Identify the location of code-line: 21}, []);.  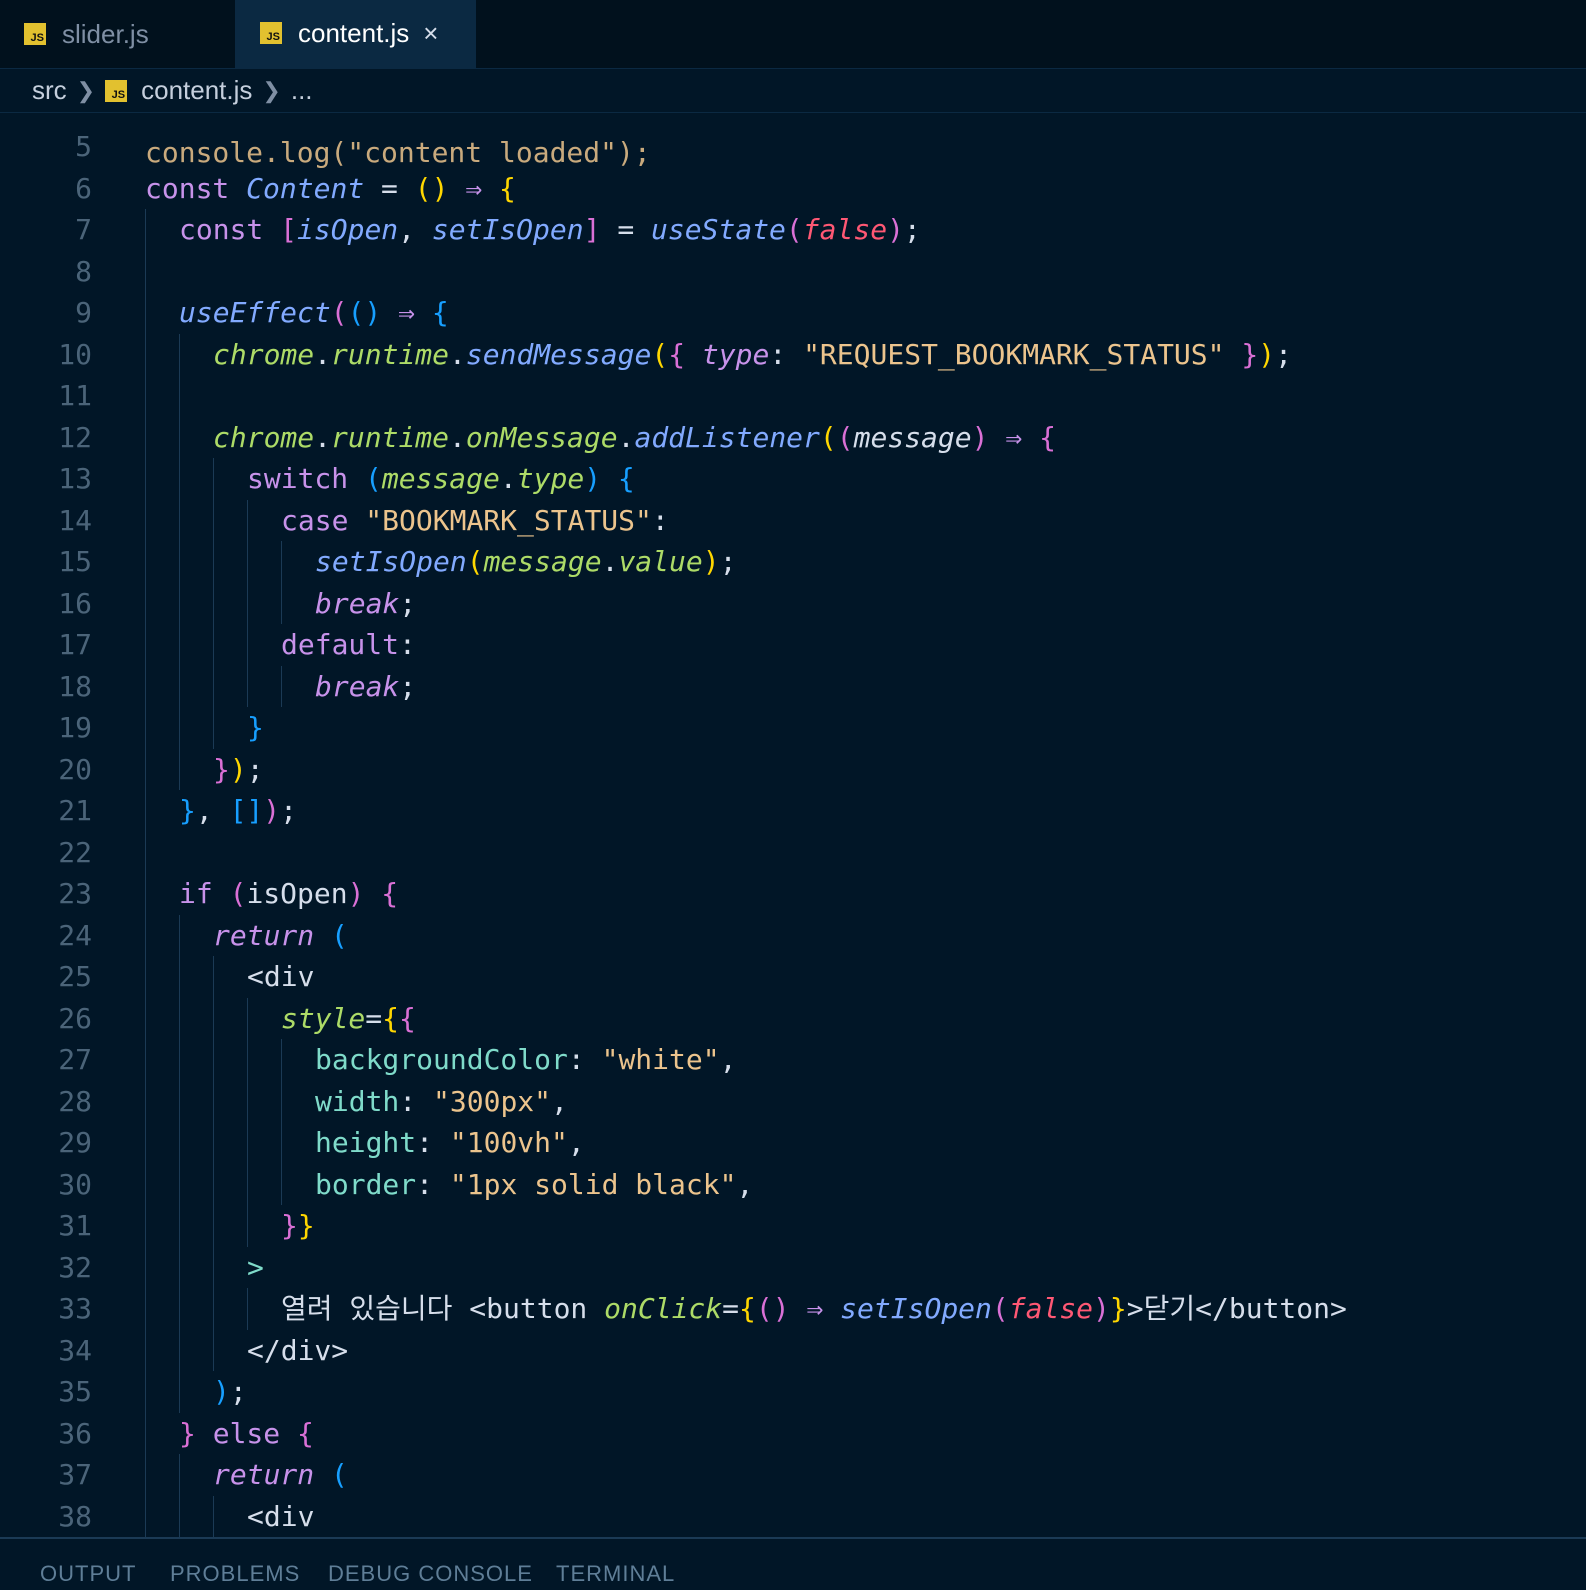
(793, 811).